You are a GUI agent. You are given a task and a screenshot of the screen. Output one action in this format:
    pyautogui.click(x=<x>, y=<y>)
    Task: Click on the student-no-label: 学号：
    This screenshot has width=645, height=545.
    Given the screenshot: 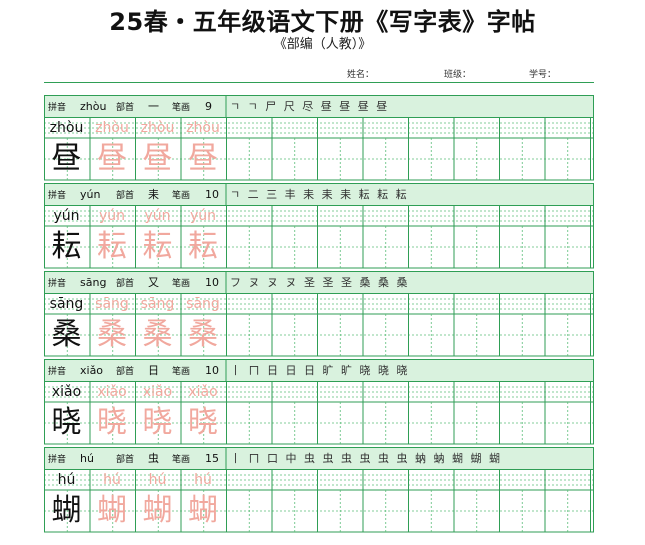 What is the action you would take?
    pyautogui.click(x=543, y=75)
    